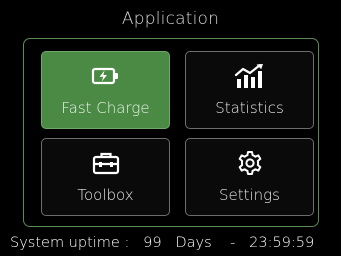  Describe the element at coordinates (249, 108) in the screenshot. I see `statistics-label: Statistics` at that location.